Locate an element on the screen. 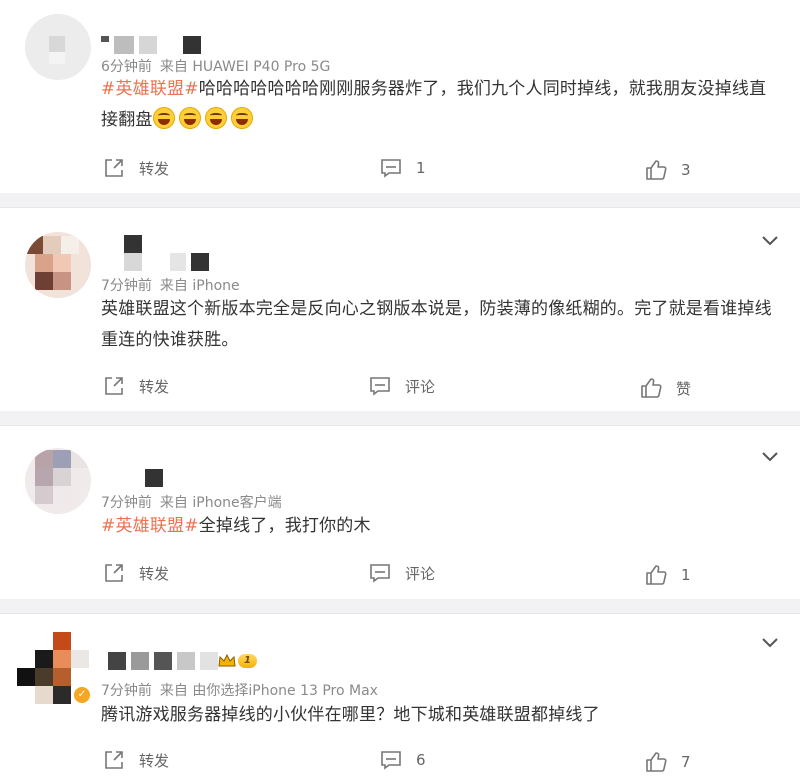 The height and width of the screenshot is (779, 800). like-button: 7 is located at coordinates (668, 762).